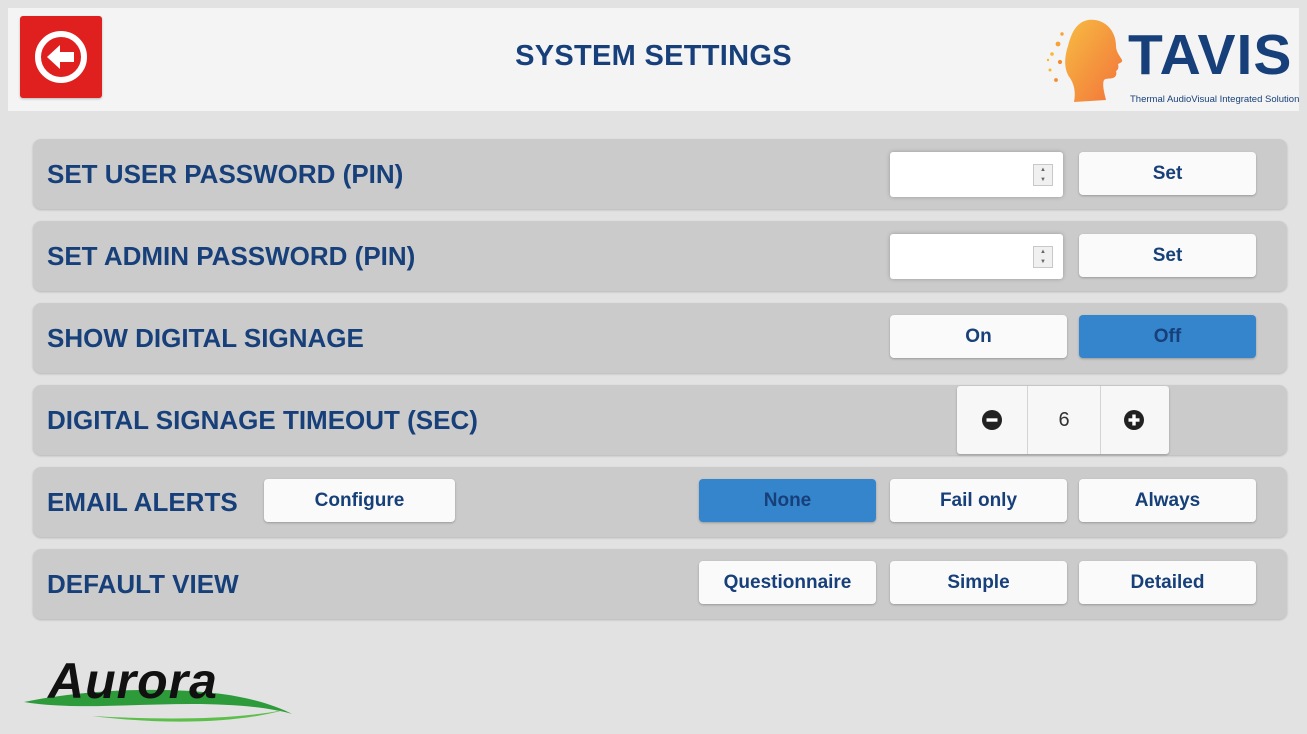 Image resolution: width=1307 pixels, height=734 pixels. Describe the element at coordinates (1084, 61) in the screenshot. I see `head-silhouette-icon` at that location.